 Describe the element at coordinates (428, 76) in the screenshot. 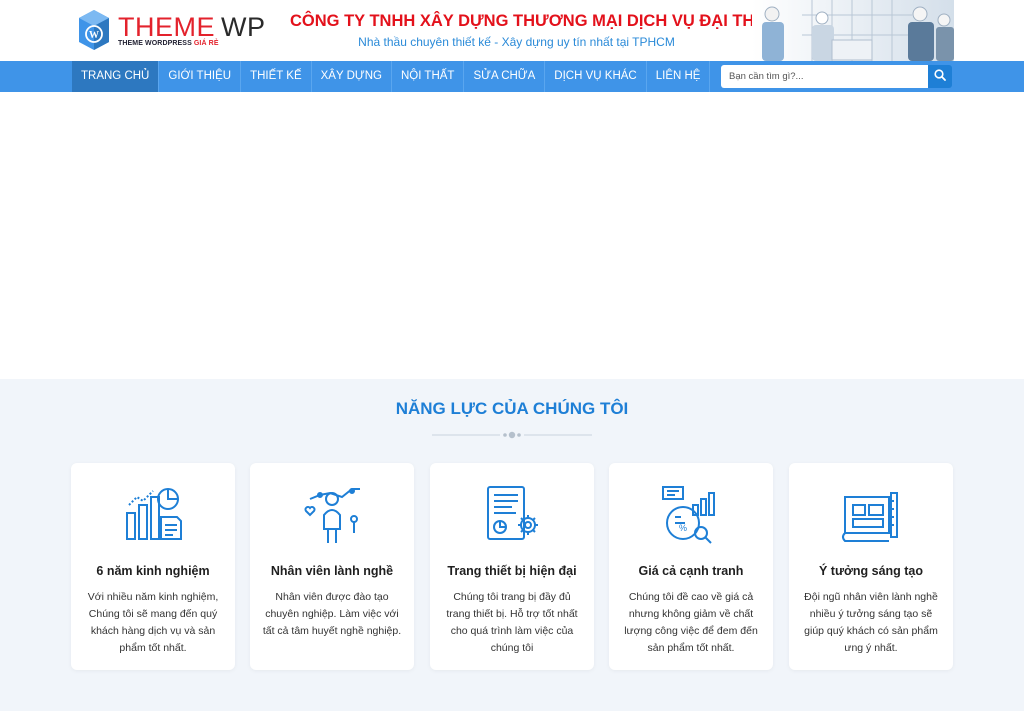

I see `nav-item-noi-that: NỘI THẤT` at that location.